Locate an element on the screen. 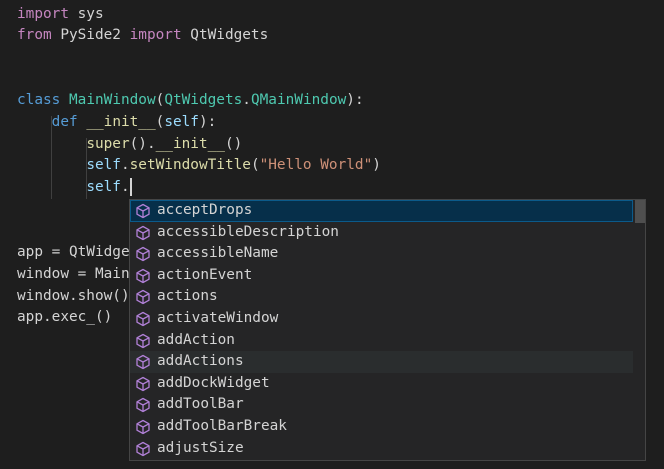  suggestion-item: actionEvent is located at coordinates (381, 276).